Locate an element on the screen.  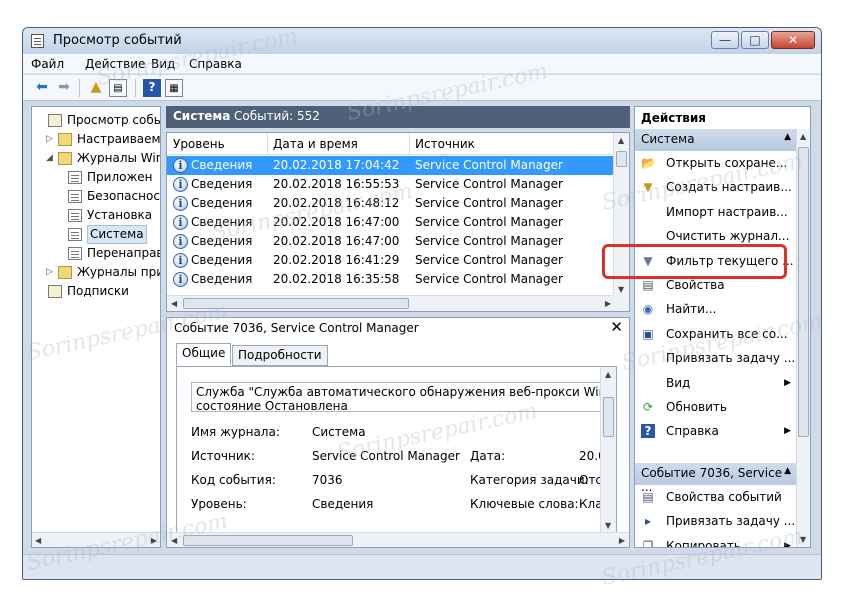
action-item: ? Справка ▶ is located at coordinates (716, 431).